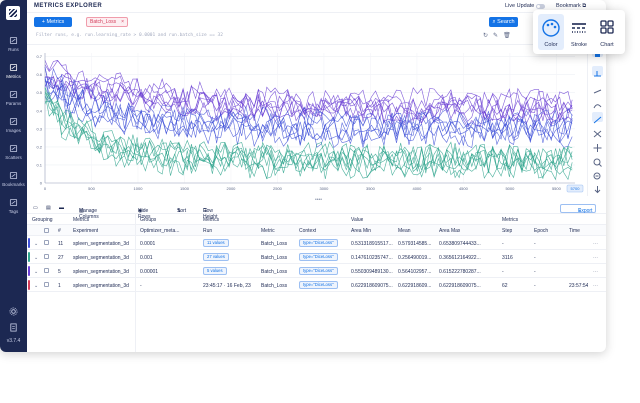 The image size is (640, 403). Describe the element at coordinates (13, 67) in the screenshot. I see `metrics-icon` at that location.